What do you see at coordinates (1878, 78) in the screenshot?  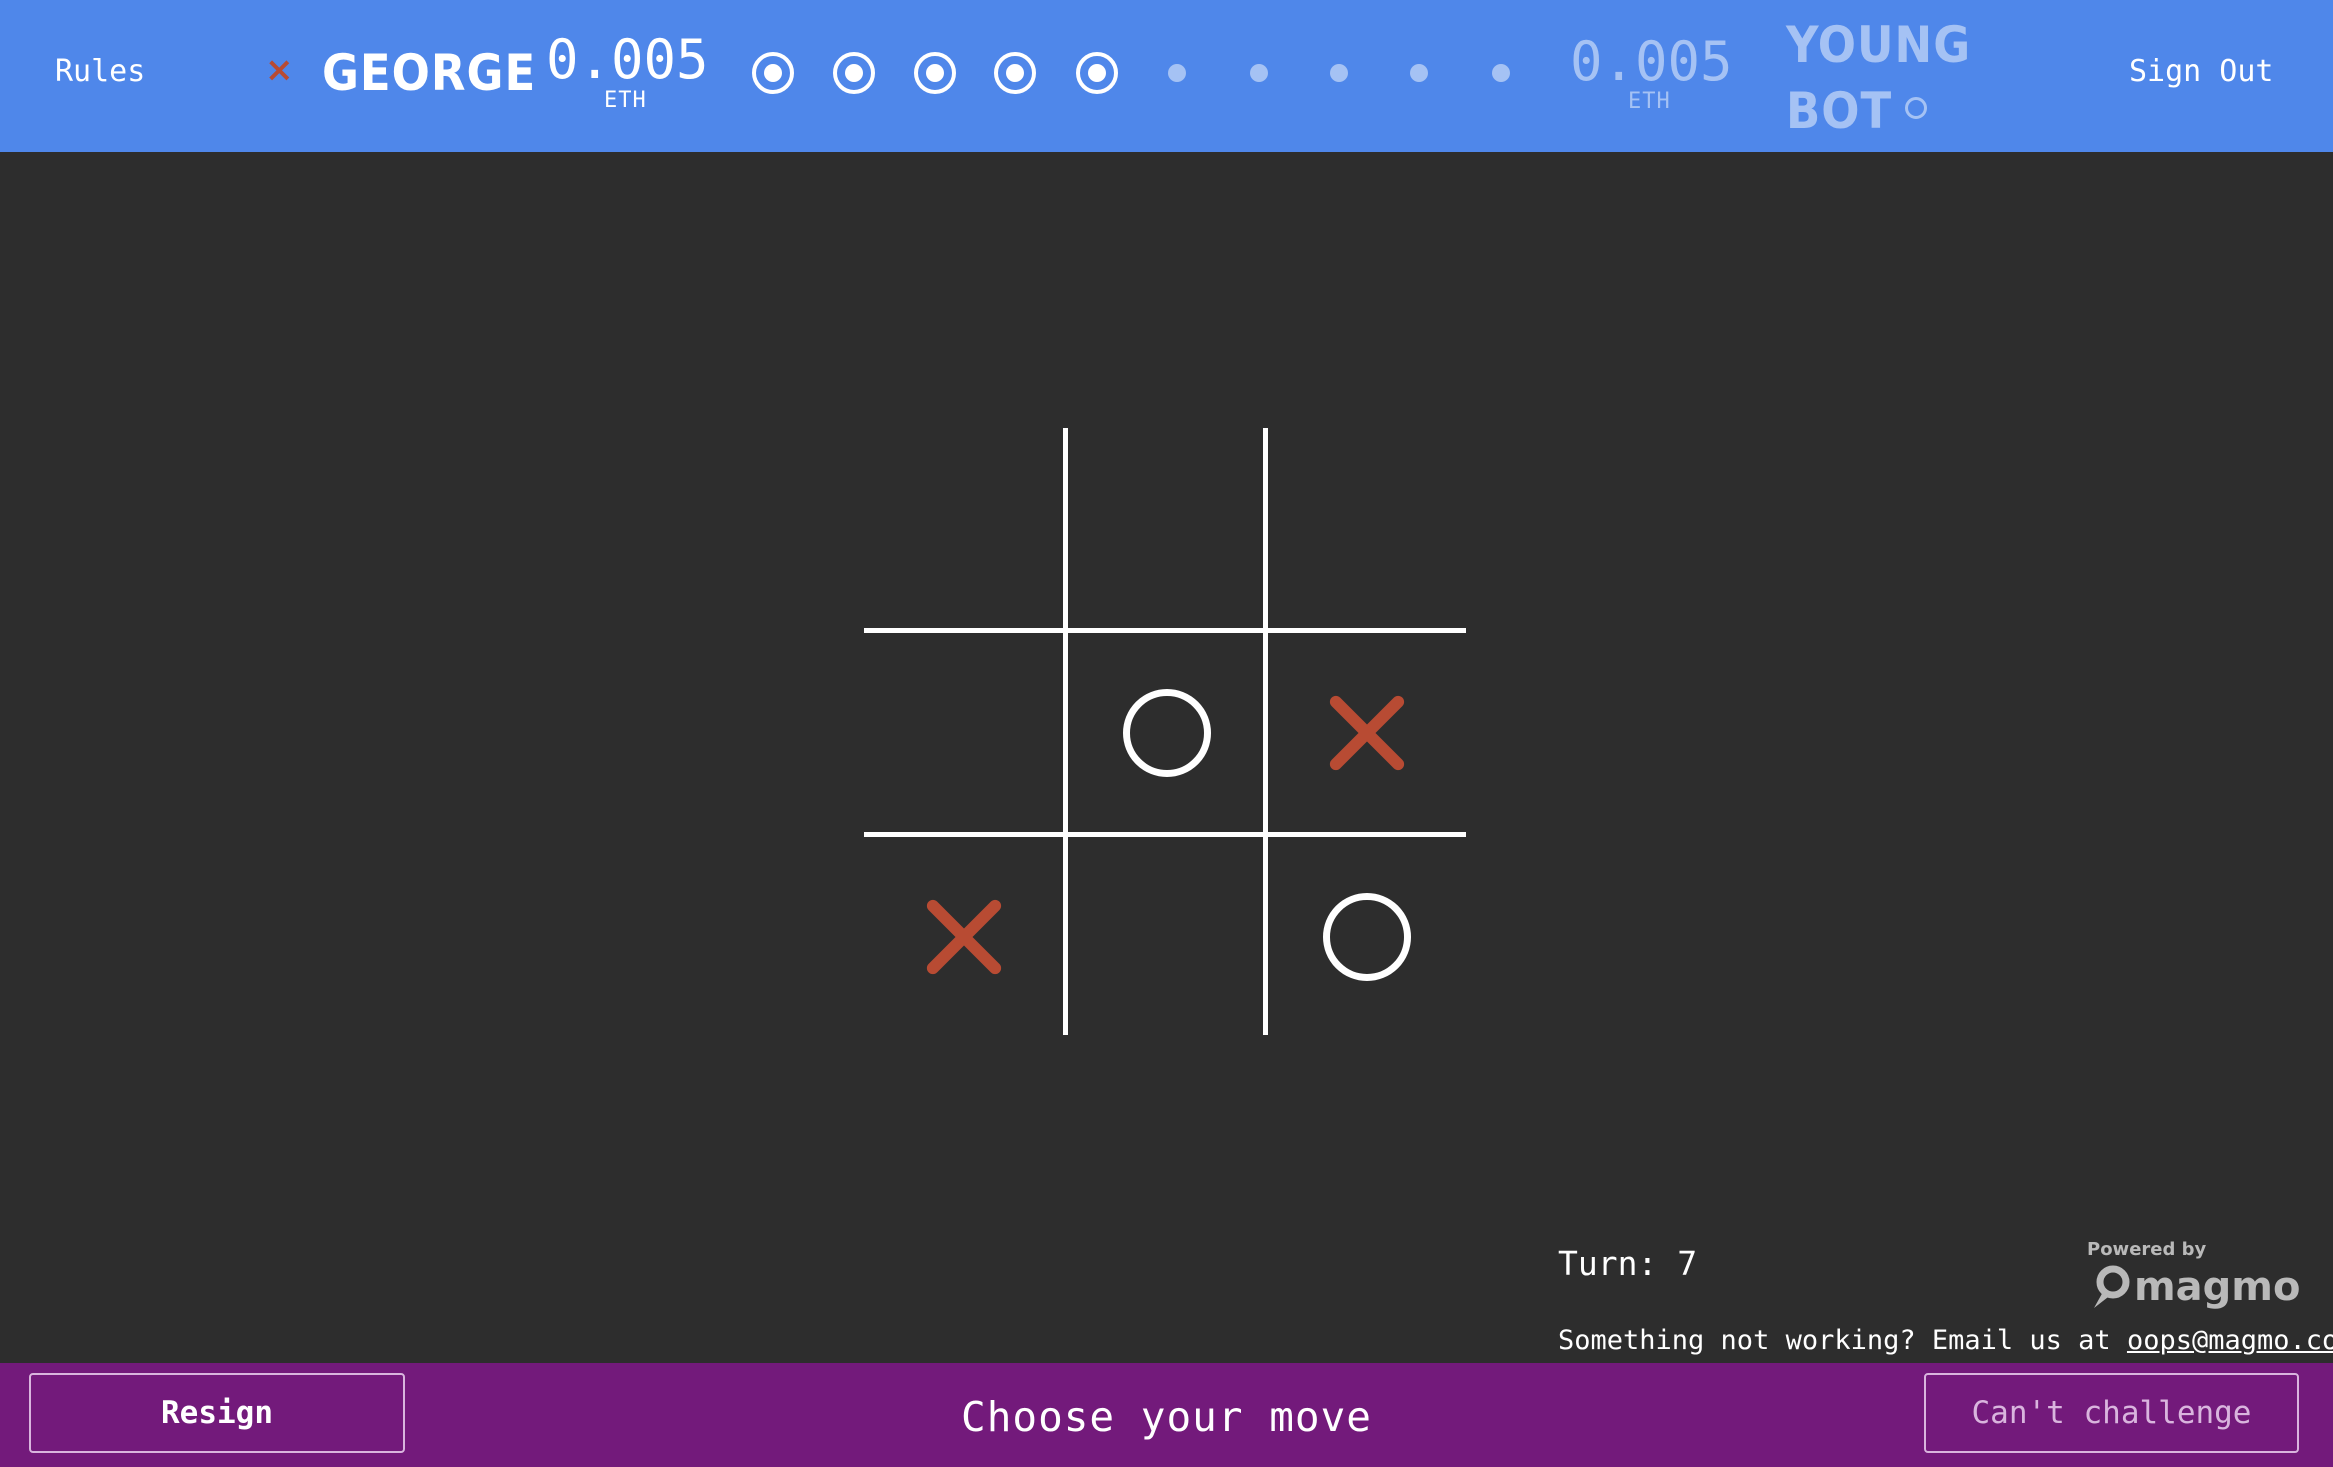 I see `player2-name: YOUNG BOT` at bounding box center [1878, 78].